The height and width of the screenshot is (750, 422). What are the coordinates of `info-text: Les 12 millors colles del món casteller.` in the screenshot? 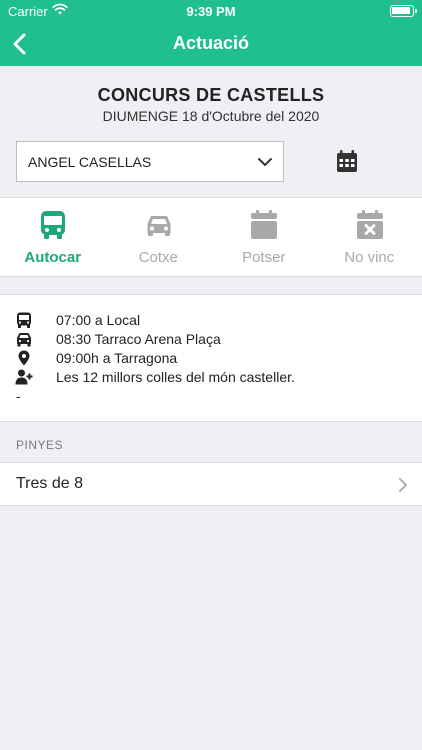 It's located at (175, 377).